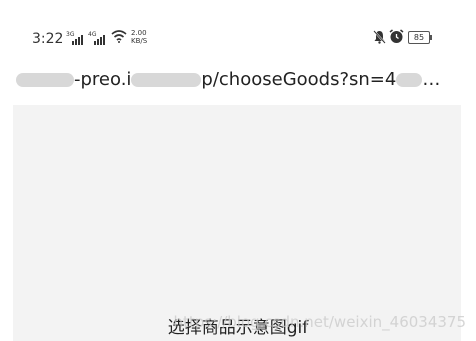 The image size is (476, 341). What do you see at coordinates (396, 36) in the screenshot?
I see `alarm-icon` at bounding box center [396, 36].